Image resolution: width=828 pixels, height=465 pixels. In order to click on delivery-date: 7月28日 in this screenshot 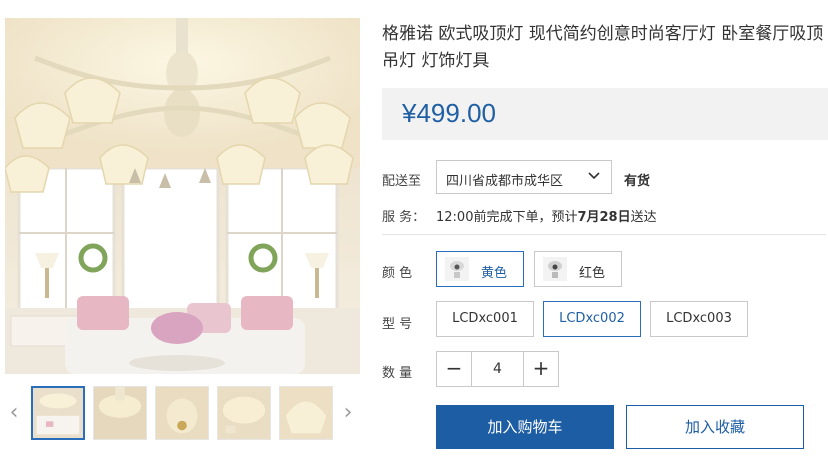, I will do `click(604, 217)`.